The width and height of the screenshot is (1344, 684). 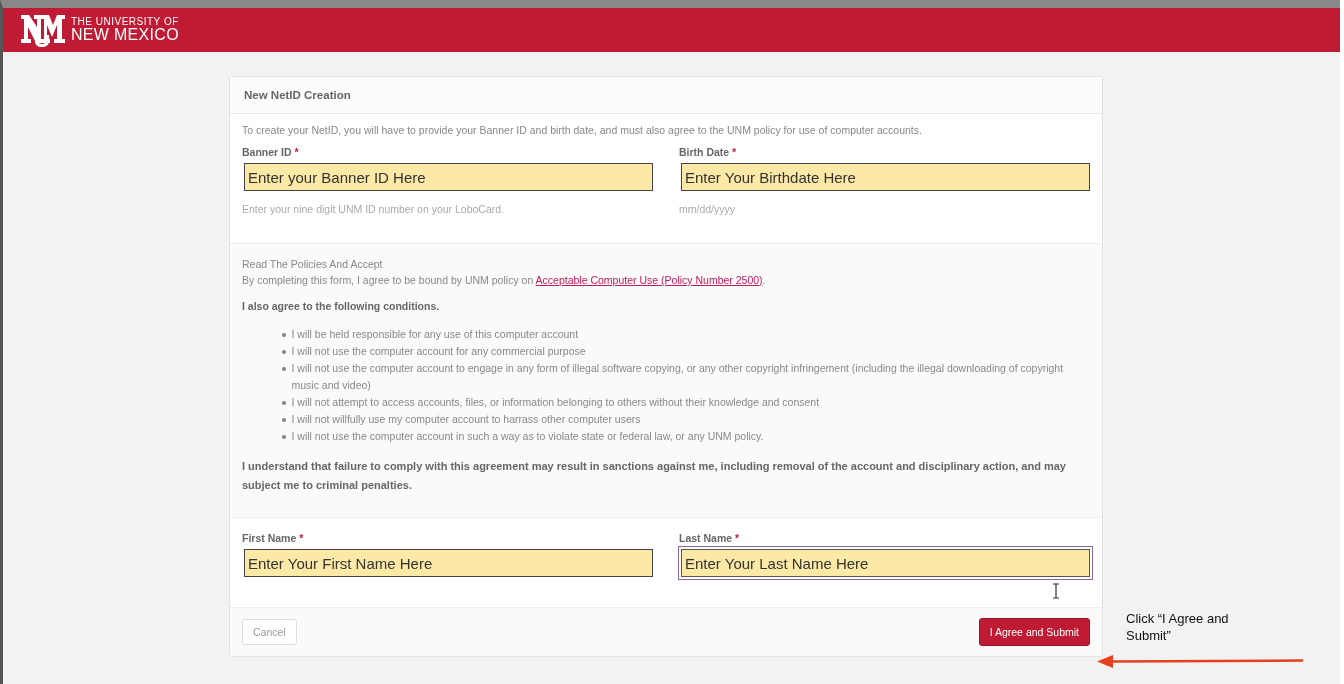 What do you see at coordinates (341, 306) in the screenshot?
I see `conditions-heading: I also agree to the following conditions.` at bounding box center [341, 306].